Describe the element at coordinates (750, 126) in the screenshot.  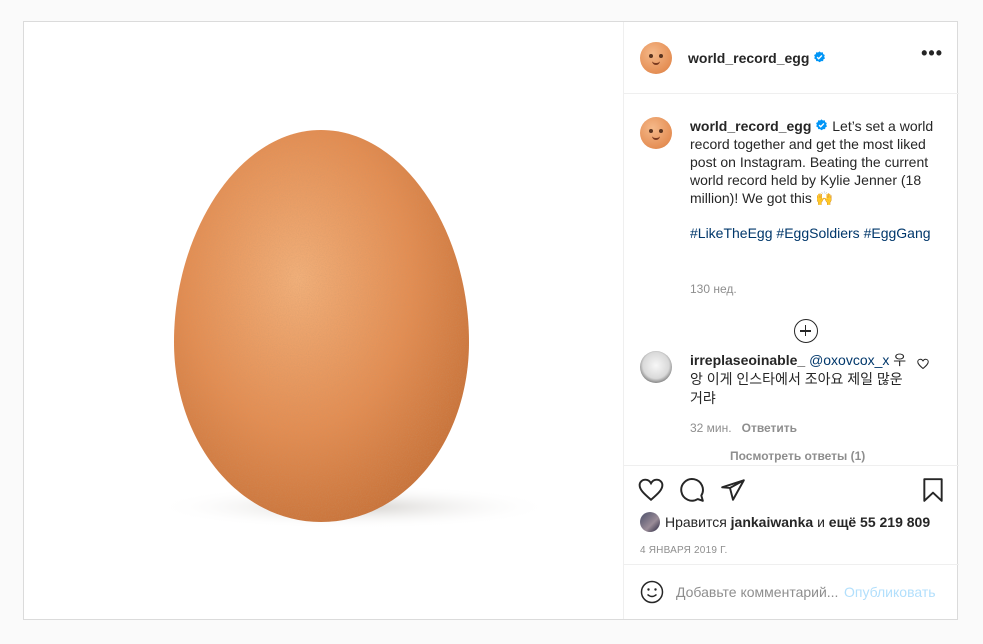
I see `caption-username: world_record_egg` at that location.